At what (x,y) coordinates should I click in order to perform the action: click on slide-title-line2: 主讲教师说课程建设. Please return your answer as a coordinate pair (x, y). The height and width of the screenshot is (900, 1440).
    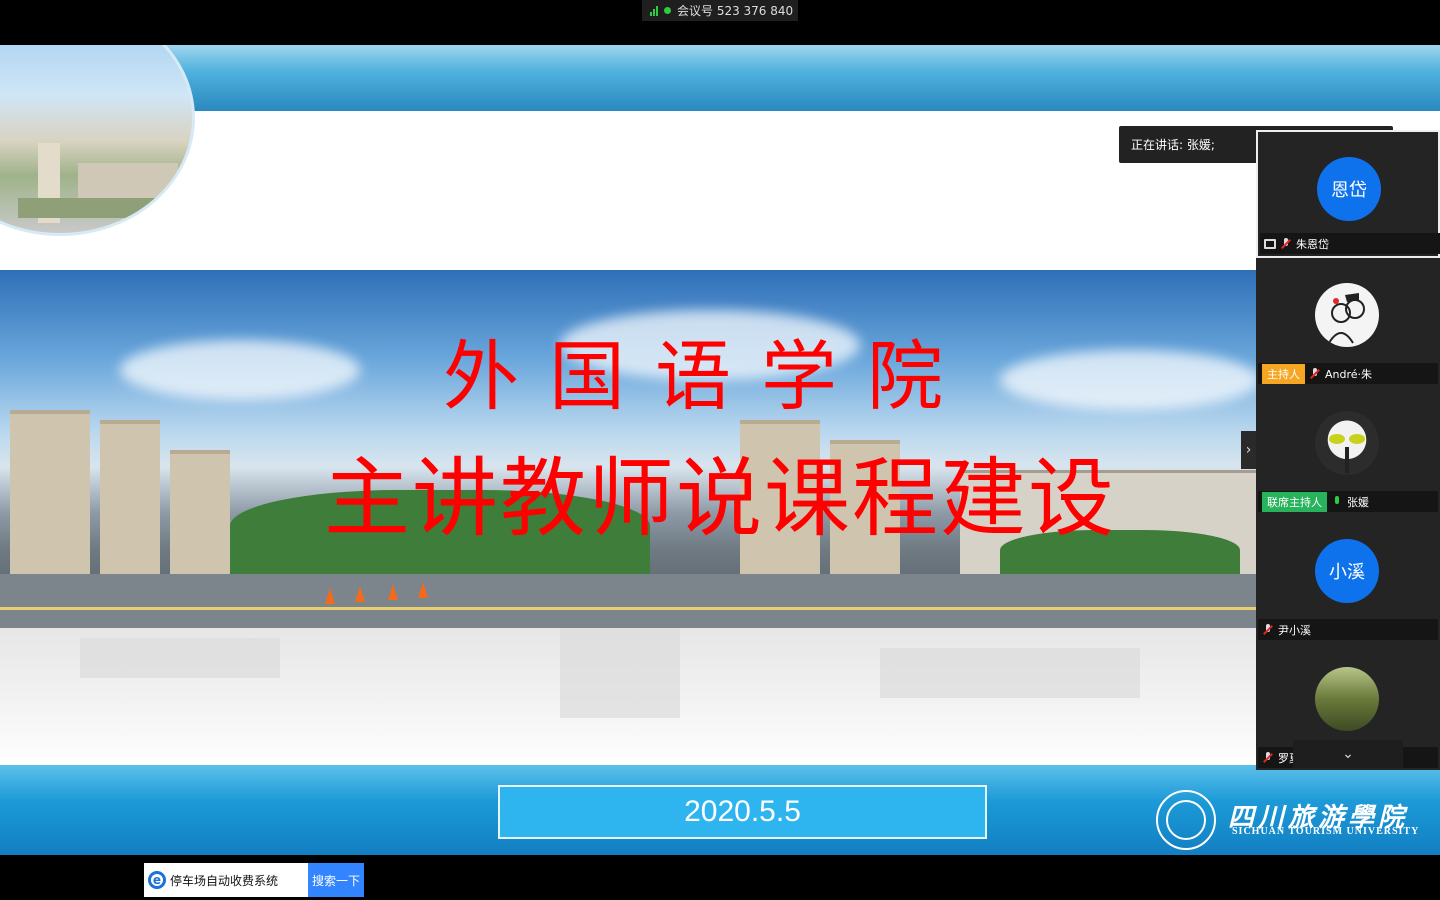
    Looking at the image, I should click on (720, 499).